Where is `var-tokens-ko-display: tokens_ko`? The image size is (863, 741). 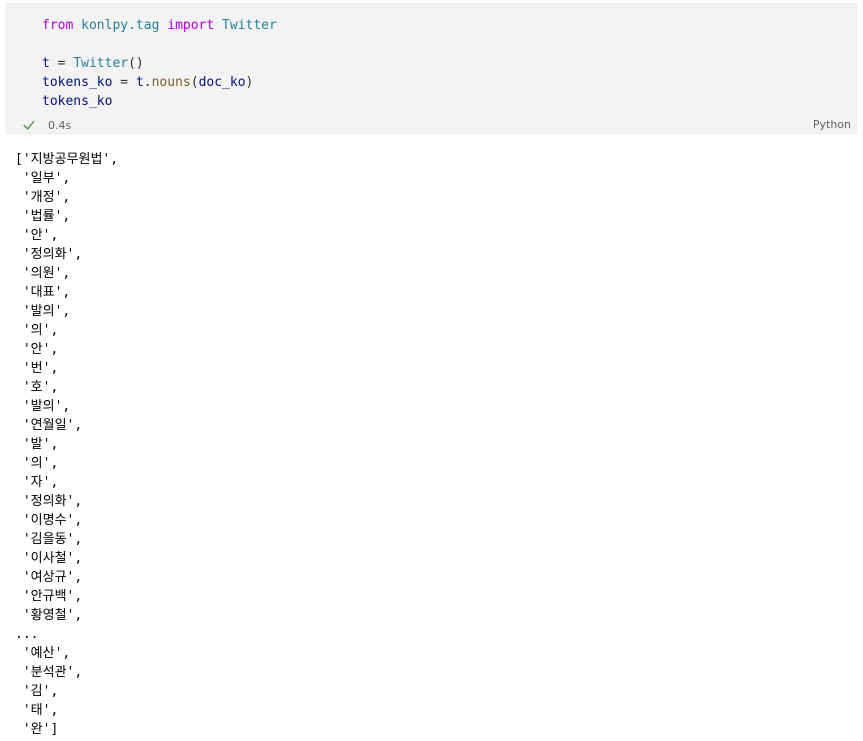 var-tokens-ko-display: tokens_ko is located at coordinates (77, 101).